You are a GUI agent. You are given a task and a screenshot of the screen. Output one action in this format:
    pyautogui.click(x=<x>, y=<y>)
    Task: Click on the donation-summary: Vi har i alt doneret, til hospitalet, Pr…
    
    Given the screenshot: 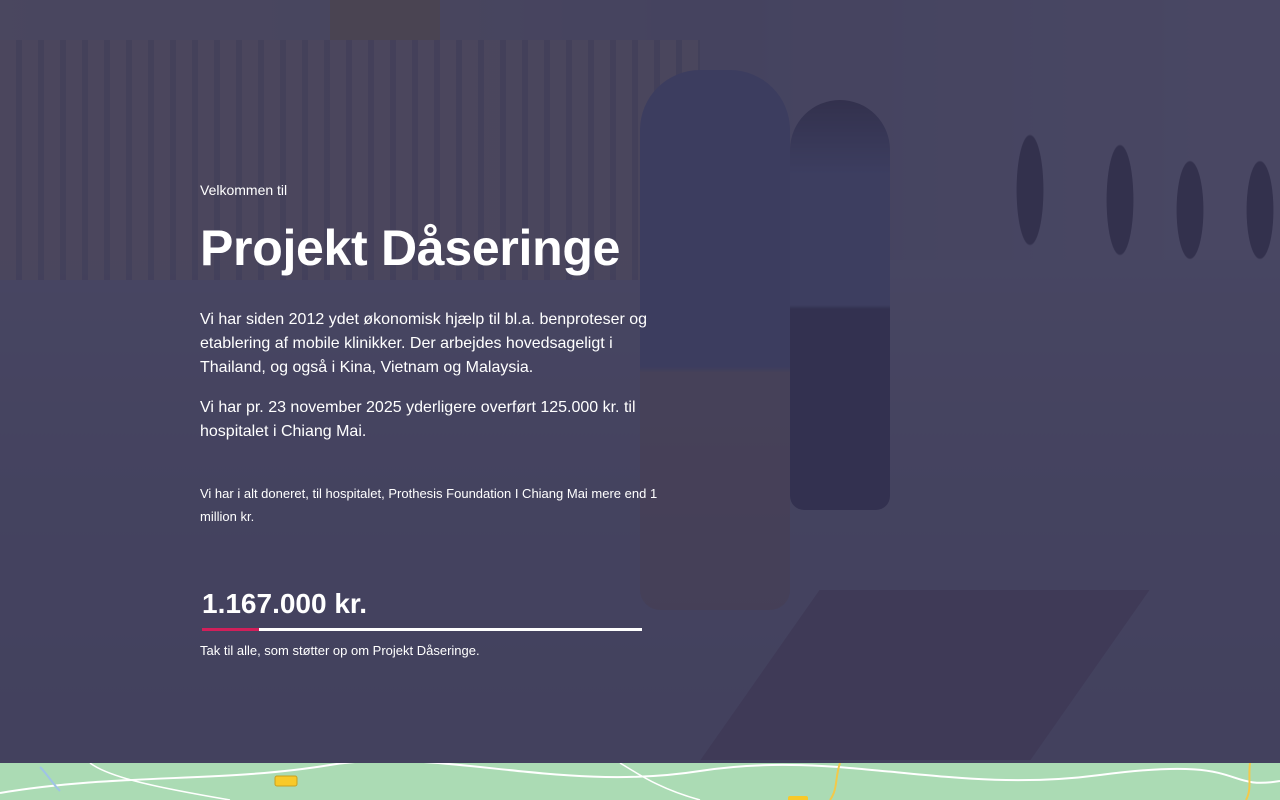 What is the action you would take?
    pyautogui.click(x=429, y=505)
    